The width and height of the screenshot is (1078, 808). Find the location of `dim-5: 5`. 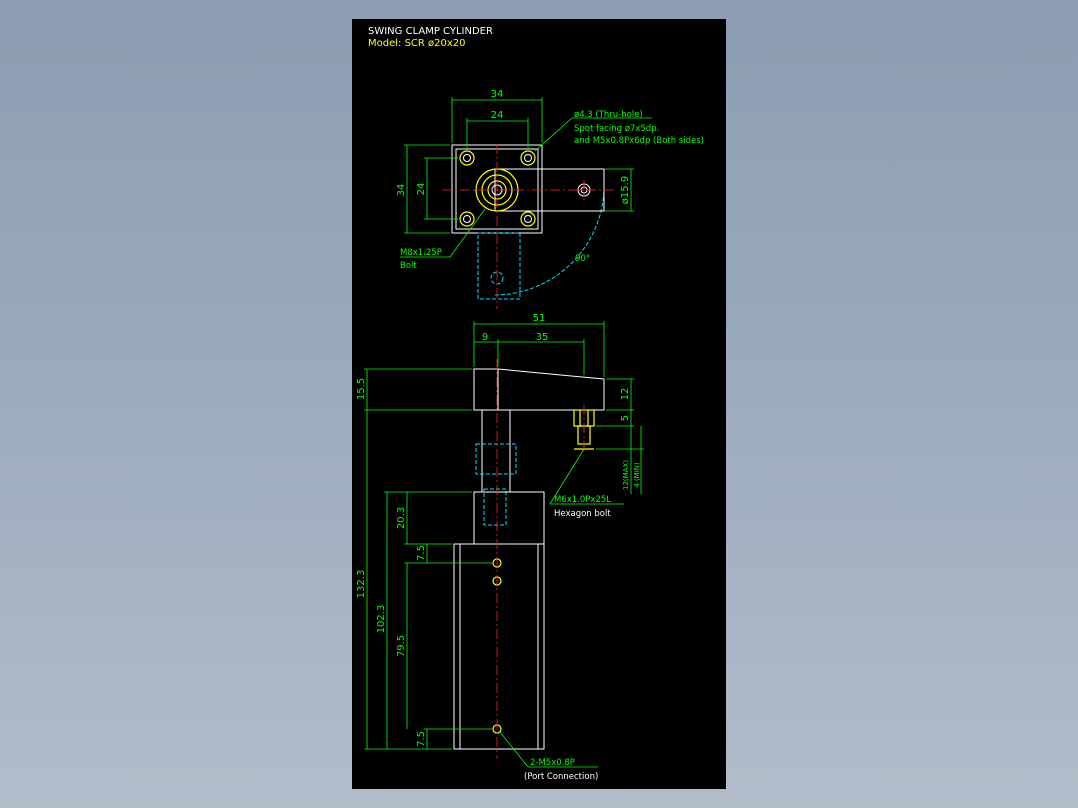

dim-5: 5 is located at coordinates (625, 418).